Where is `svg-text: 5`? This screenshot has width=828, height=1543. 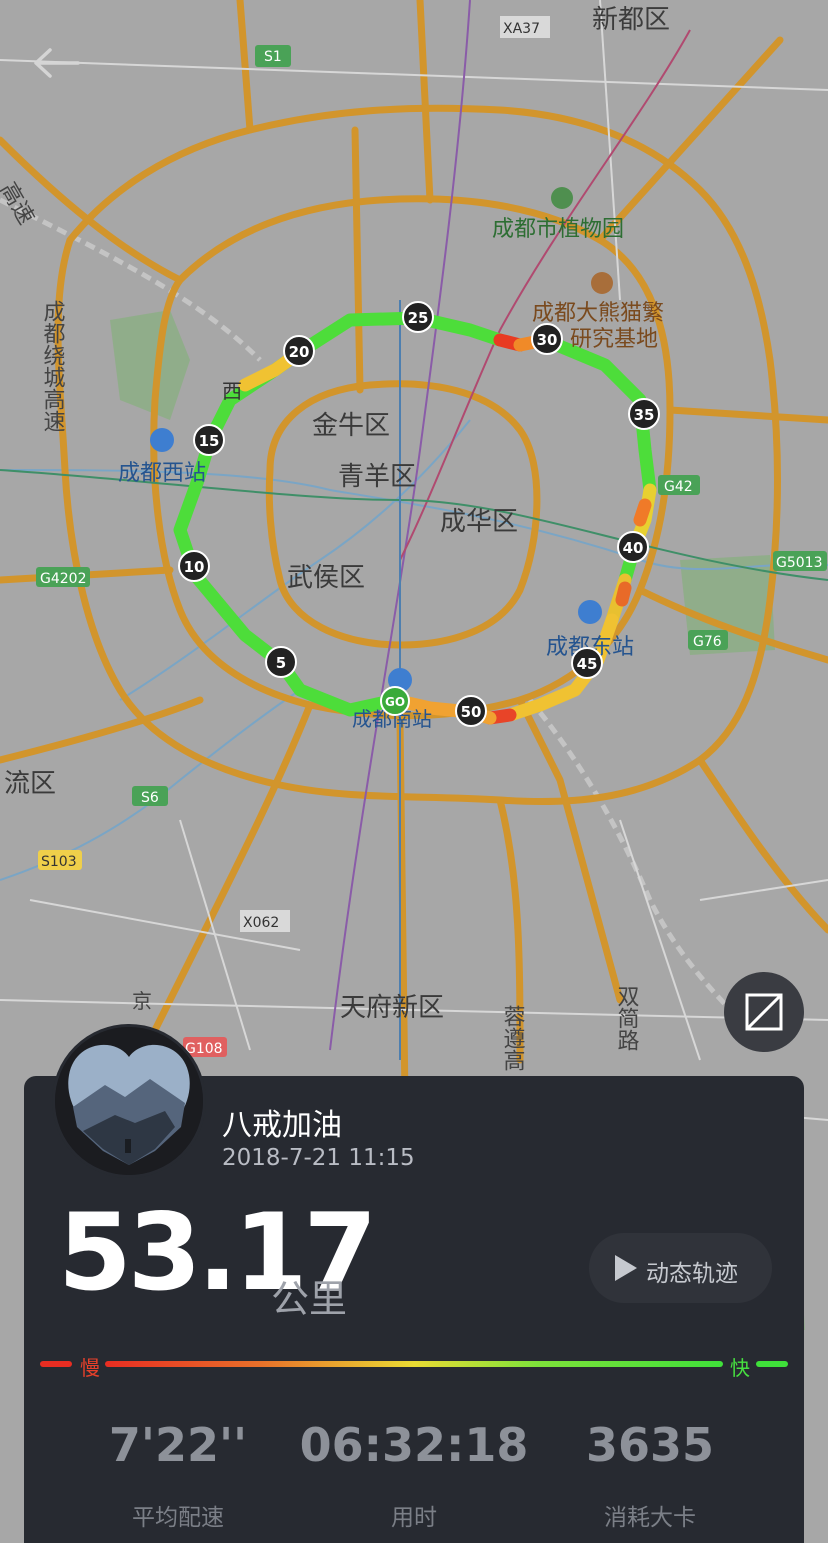 svg-text: 5 is located at coordinates (281, 663).